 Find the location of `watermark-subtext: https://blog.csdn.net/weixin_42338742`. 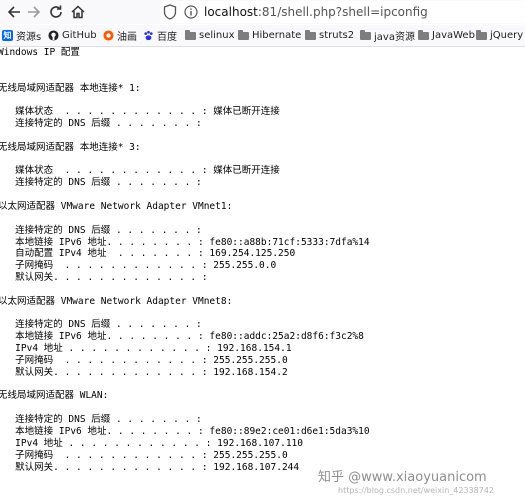

watermark-subtext: https://blog.csdn.net/weixin_42338742 is located at coordinates (416, 490).